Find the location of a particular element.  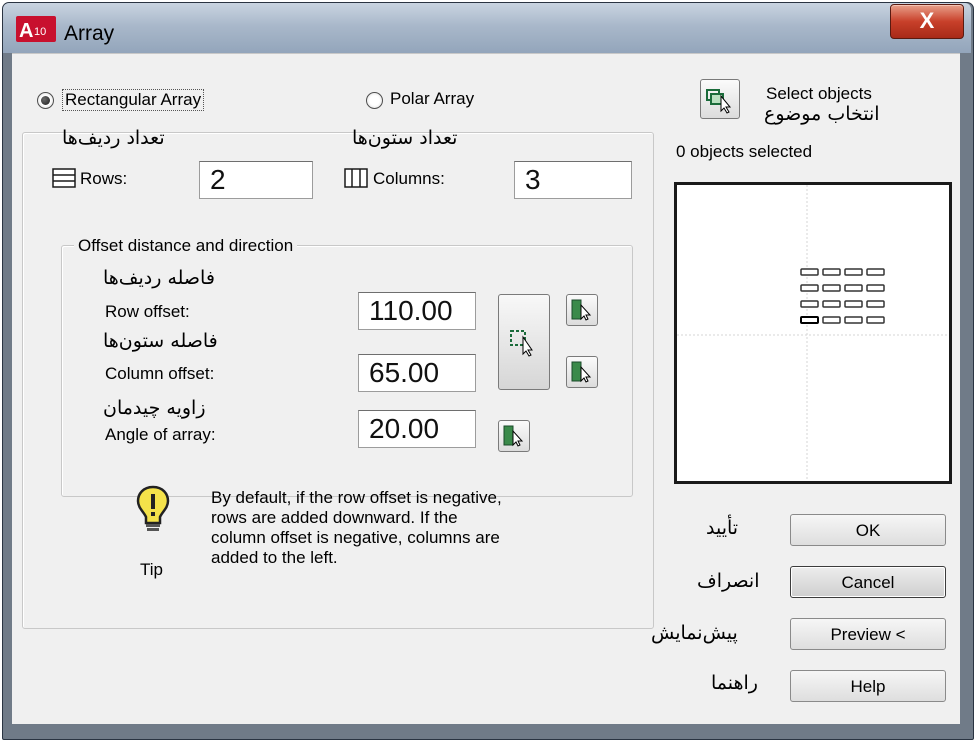

cancel-label-fa: انصراف is located at coordinates (728, 581).